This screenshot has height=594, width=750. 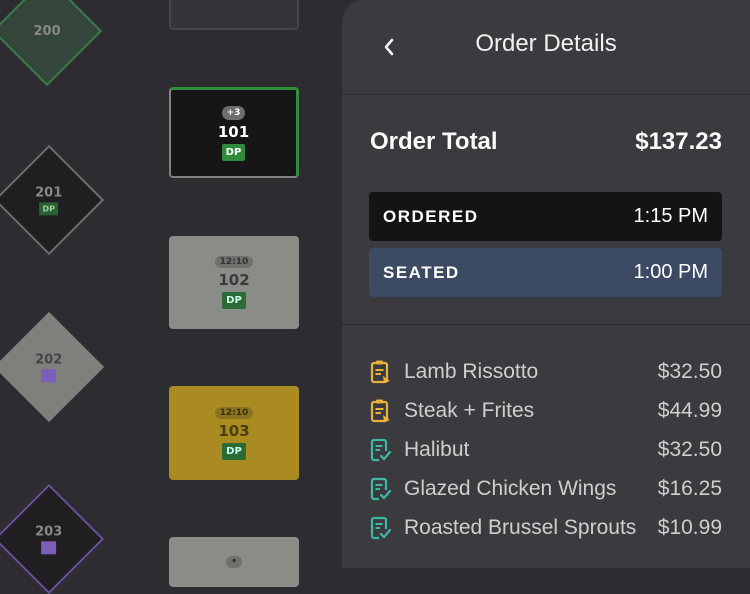 What do you see at coordinates (234, 430) in the screenshot?
I see `table-number: 103` at bounding box center [234, 430].